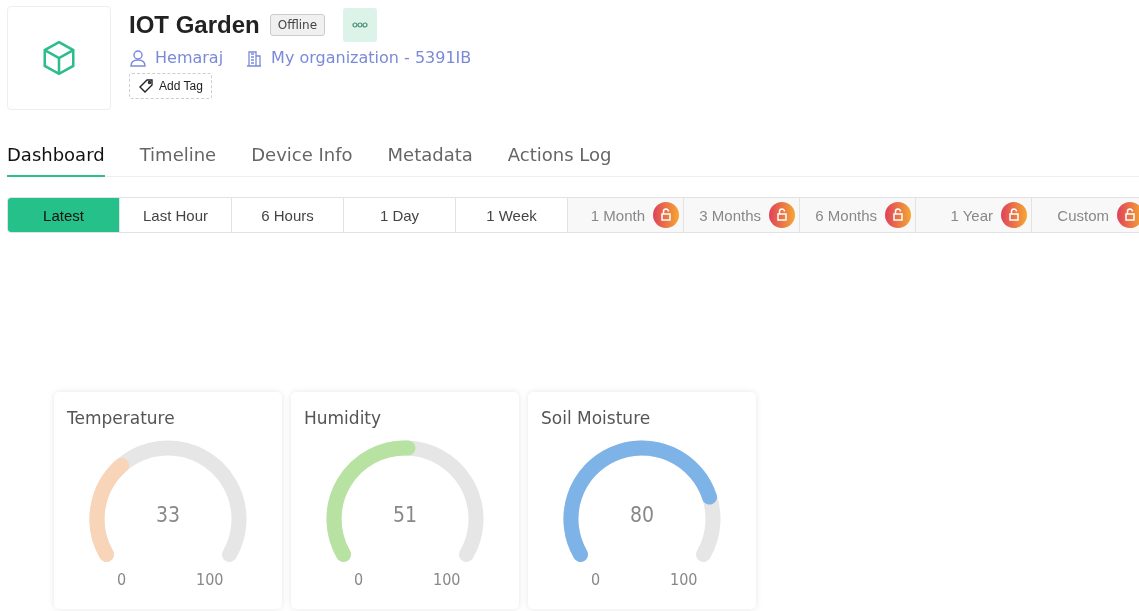  Describe the element at coordinates (742, 215) in the screenshot. I see `time-range-button: 3 Months` at that location.